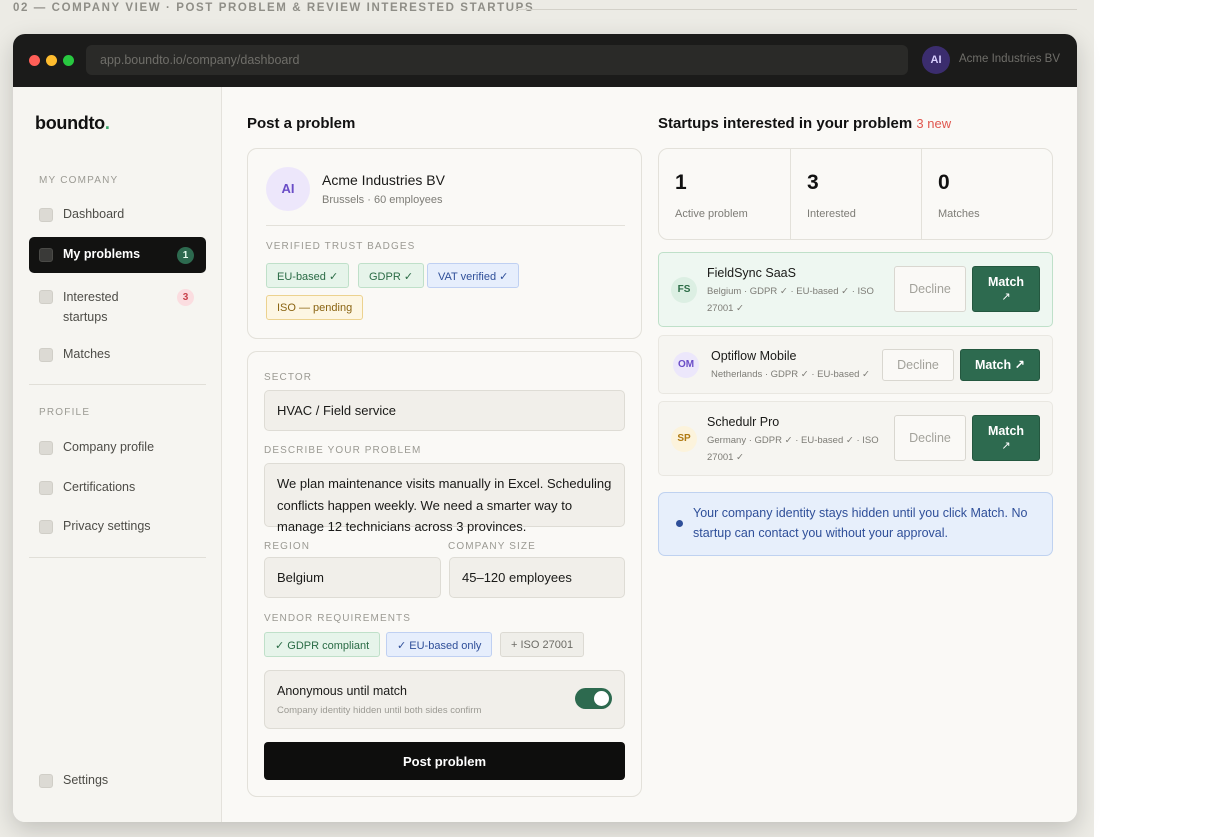 Image resolution: width=1210 pixels, height=837 pixels. What do you see at coordinates (109, 447) in the screenshot?
I see `sidebar-item-label: Company profile` at bounding box center [109, 447].